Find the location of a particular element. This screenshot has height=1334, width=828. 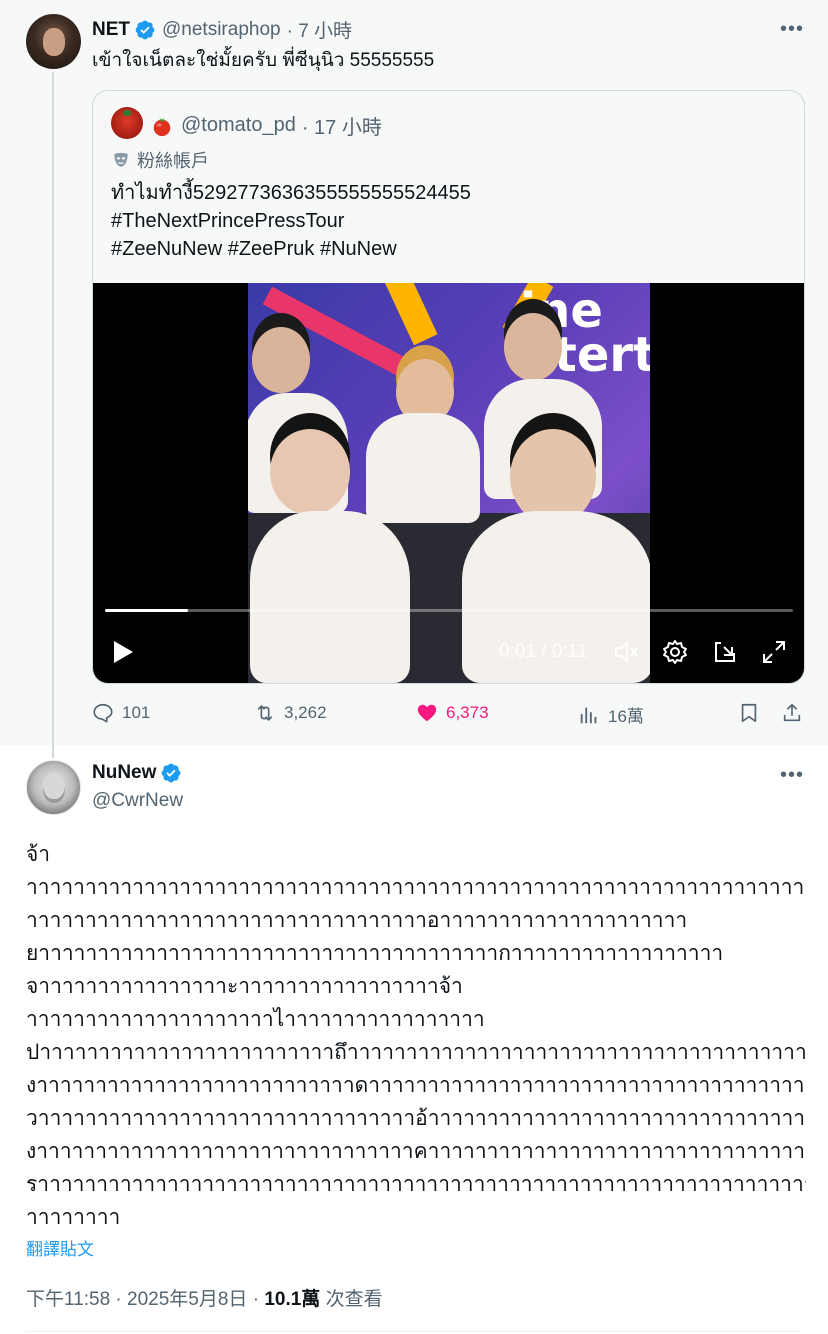

views-count-bold: 10.1萬 is located at coordinates (292, 1299).